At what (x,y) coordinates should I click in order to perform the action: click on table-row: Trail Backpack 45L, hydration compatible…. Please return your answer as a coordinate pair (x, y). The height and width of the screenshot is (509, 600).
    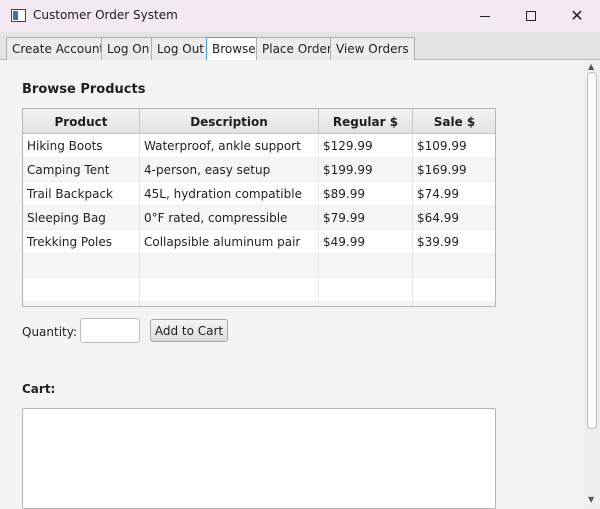
    Looking at the image, I should click on (259, 194).